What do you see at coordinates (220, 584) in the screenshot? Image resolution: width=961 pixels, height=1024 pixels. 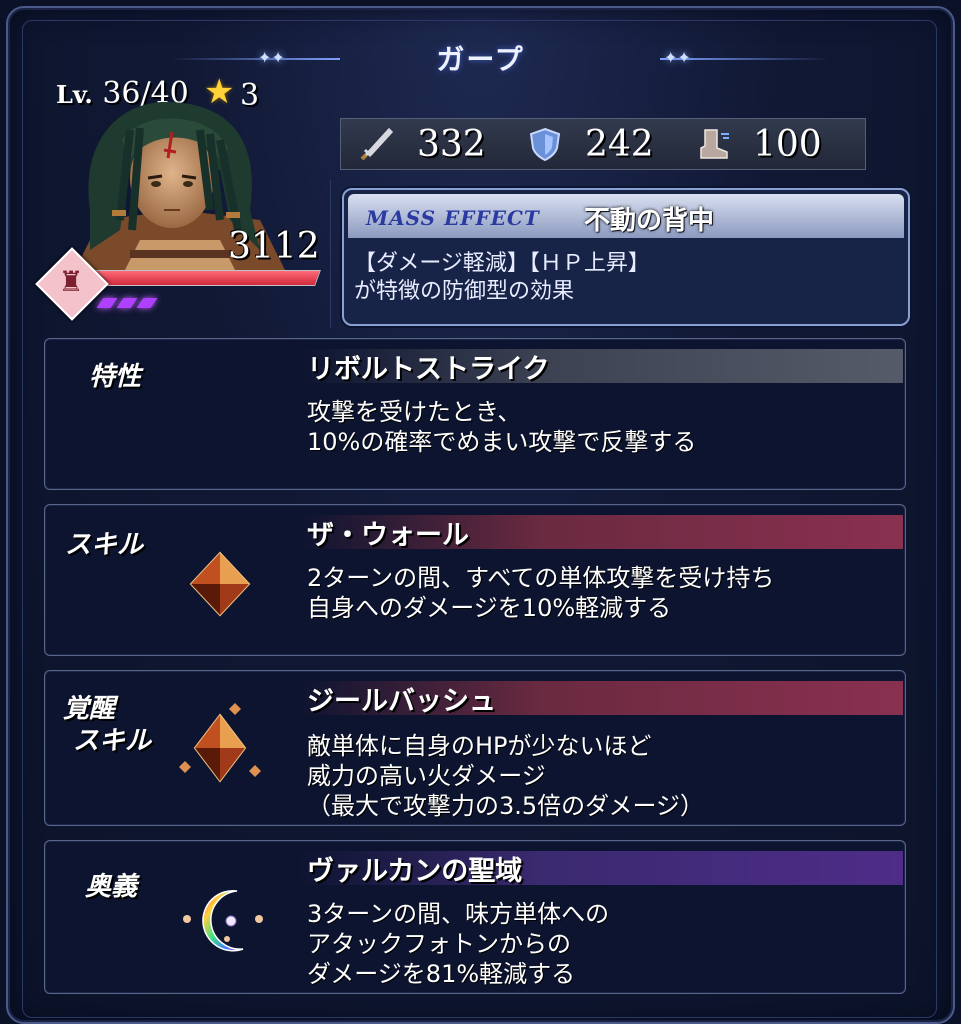 I see `fire-crystal-icon` at bounding box center [220, 584].